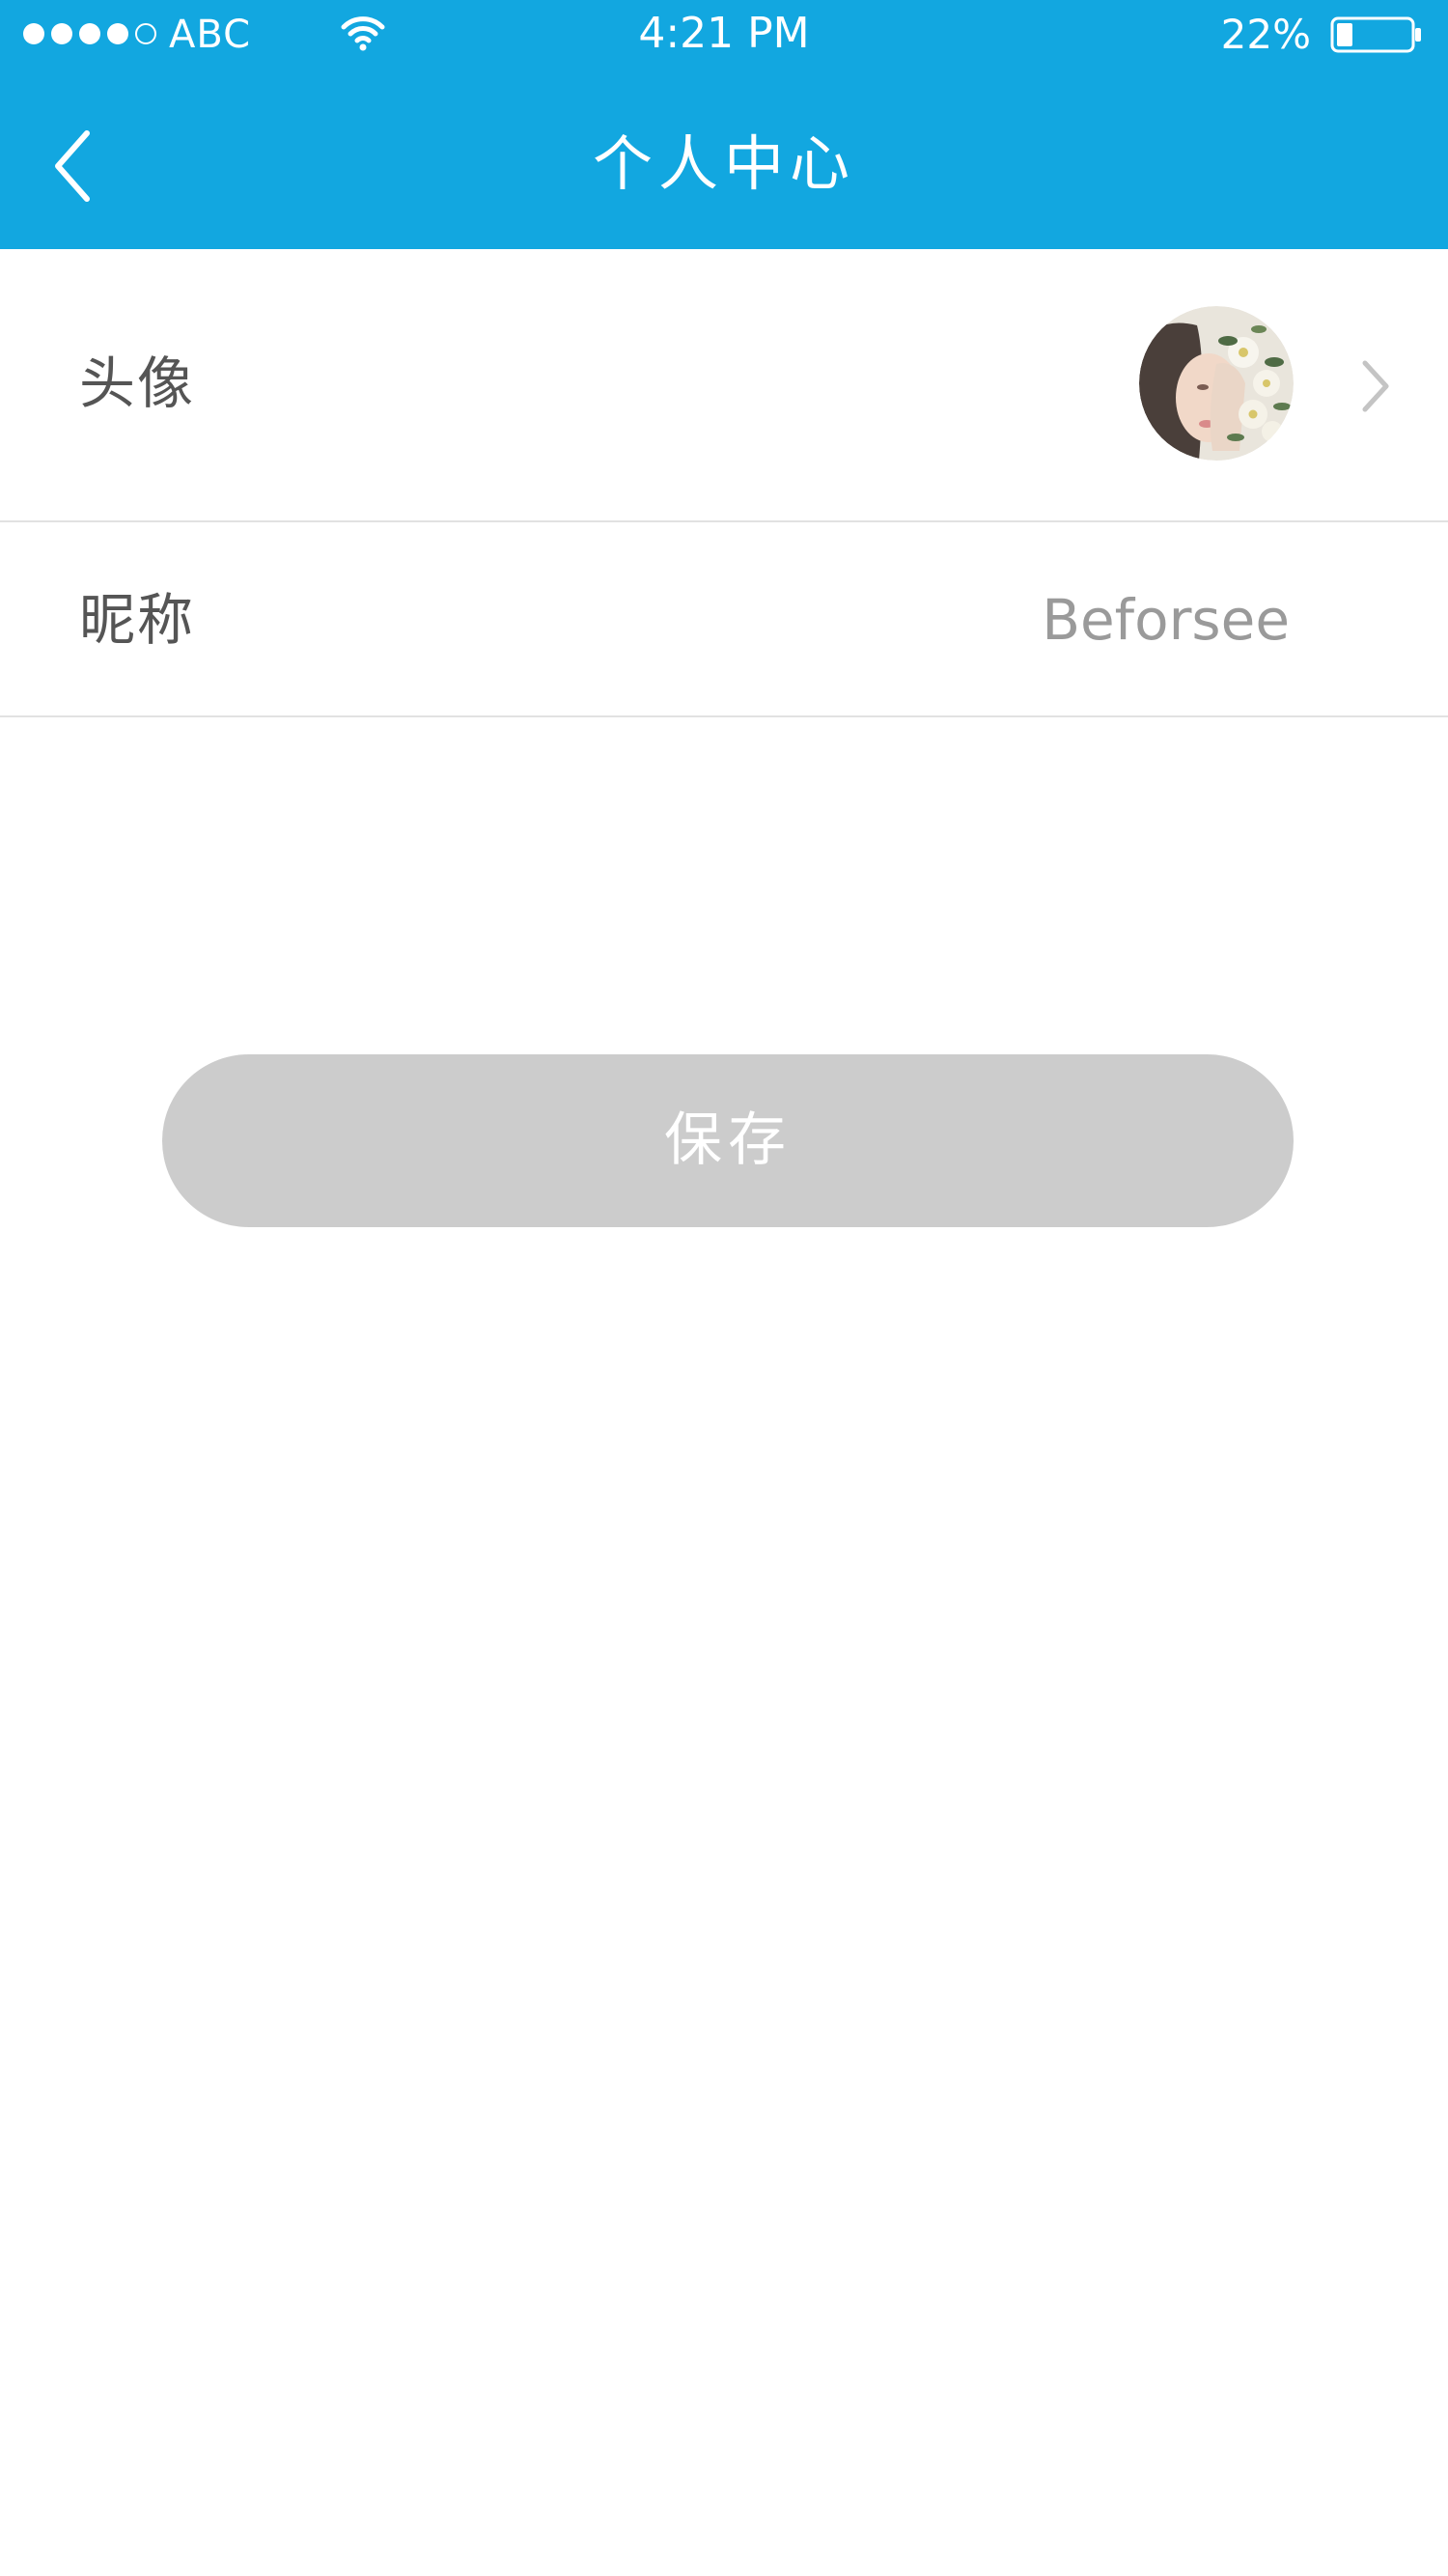 The height and width of the screenshot is (2576, 1448). I want to click on nickname-label: 昵称, so click(138, 620).